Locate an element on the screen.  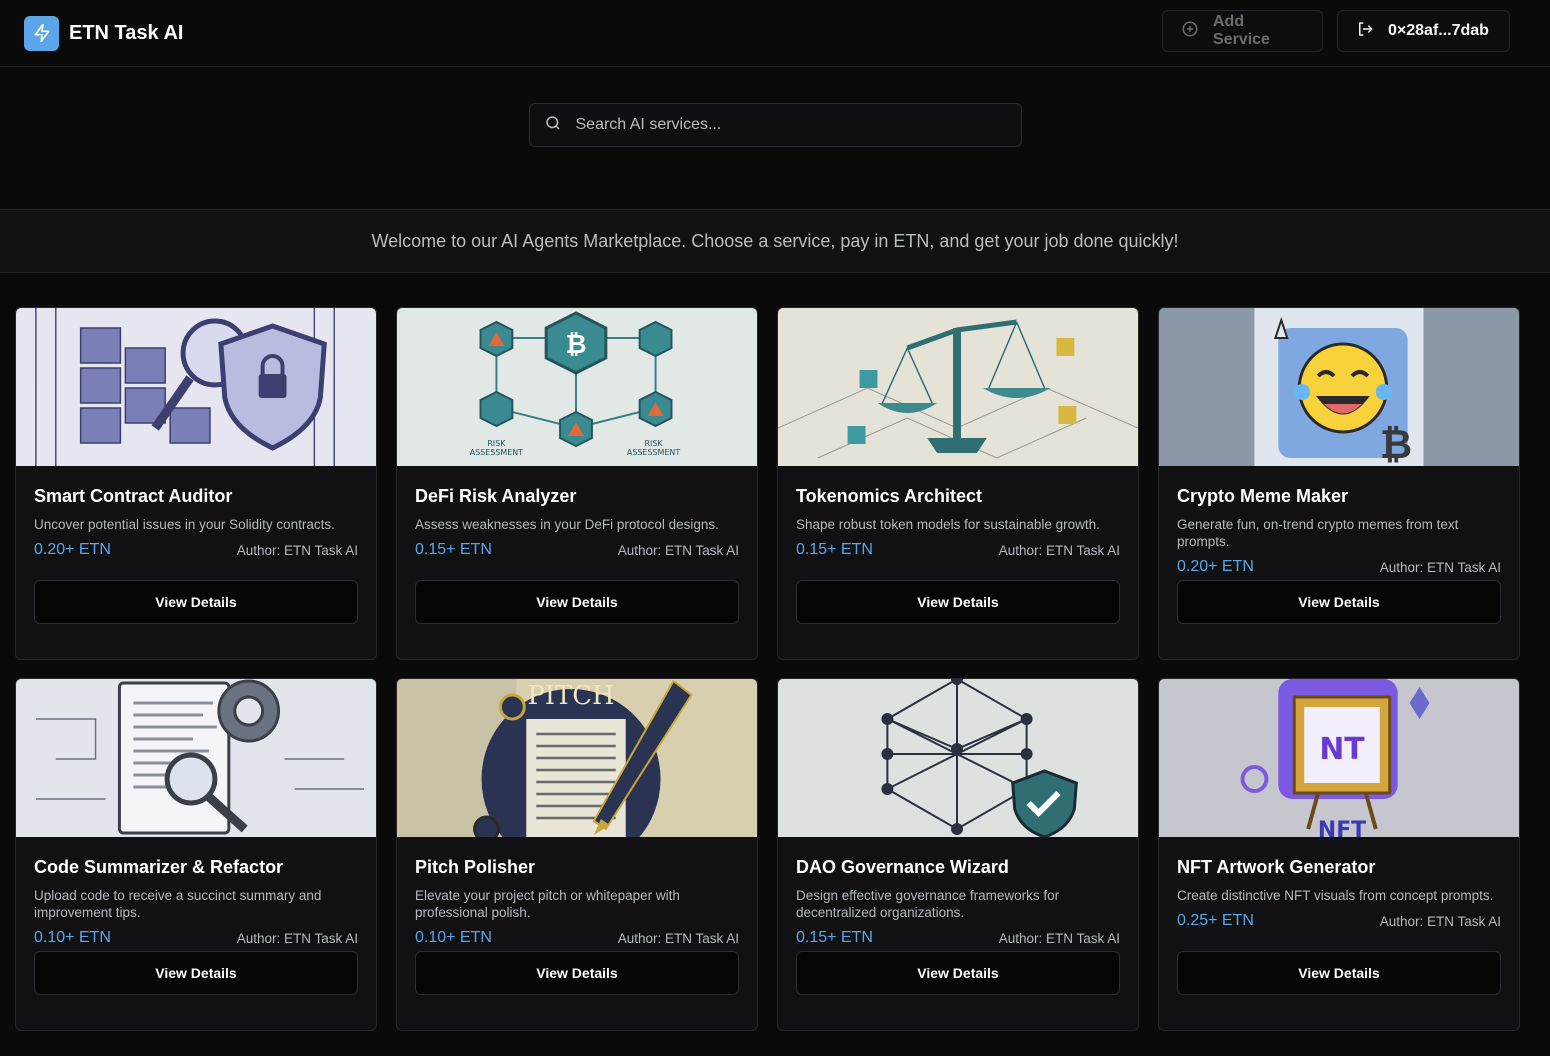
network-shield-icon is located at coordinates (958, 758).